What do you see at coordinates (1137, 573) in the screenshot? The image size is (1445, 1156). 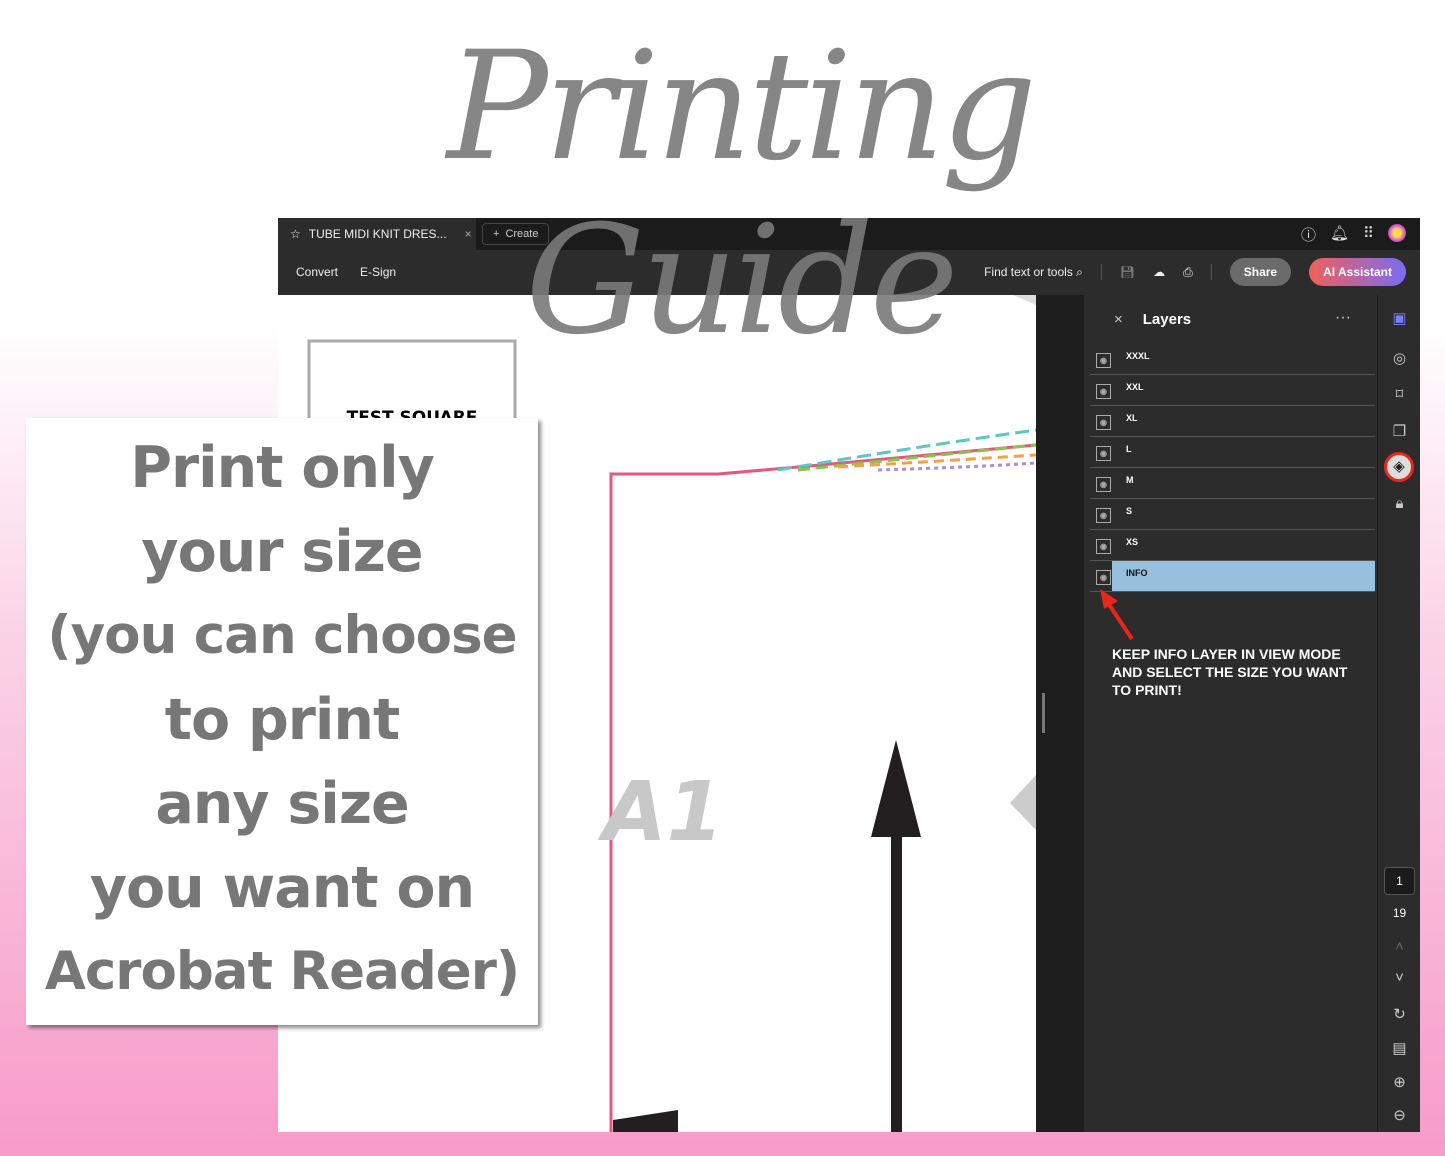 I see `layer-name: INFO` at bounding box center [1137, 573].